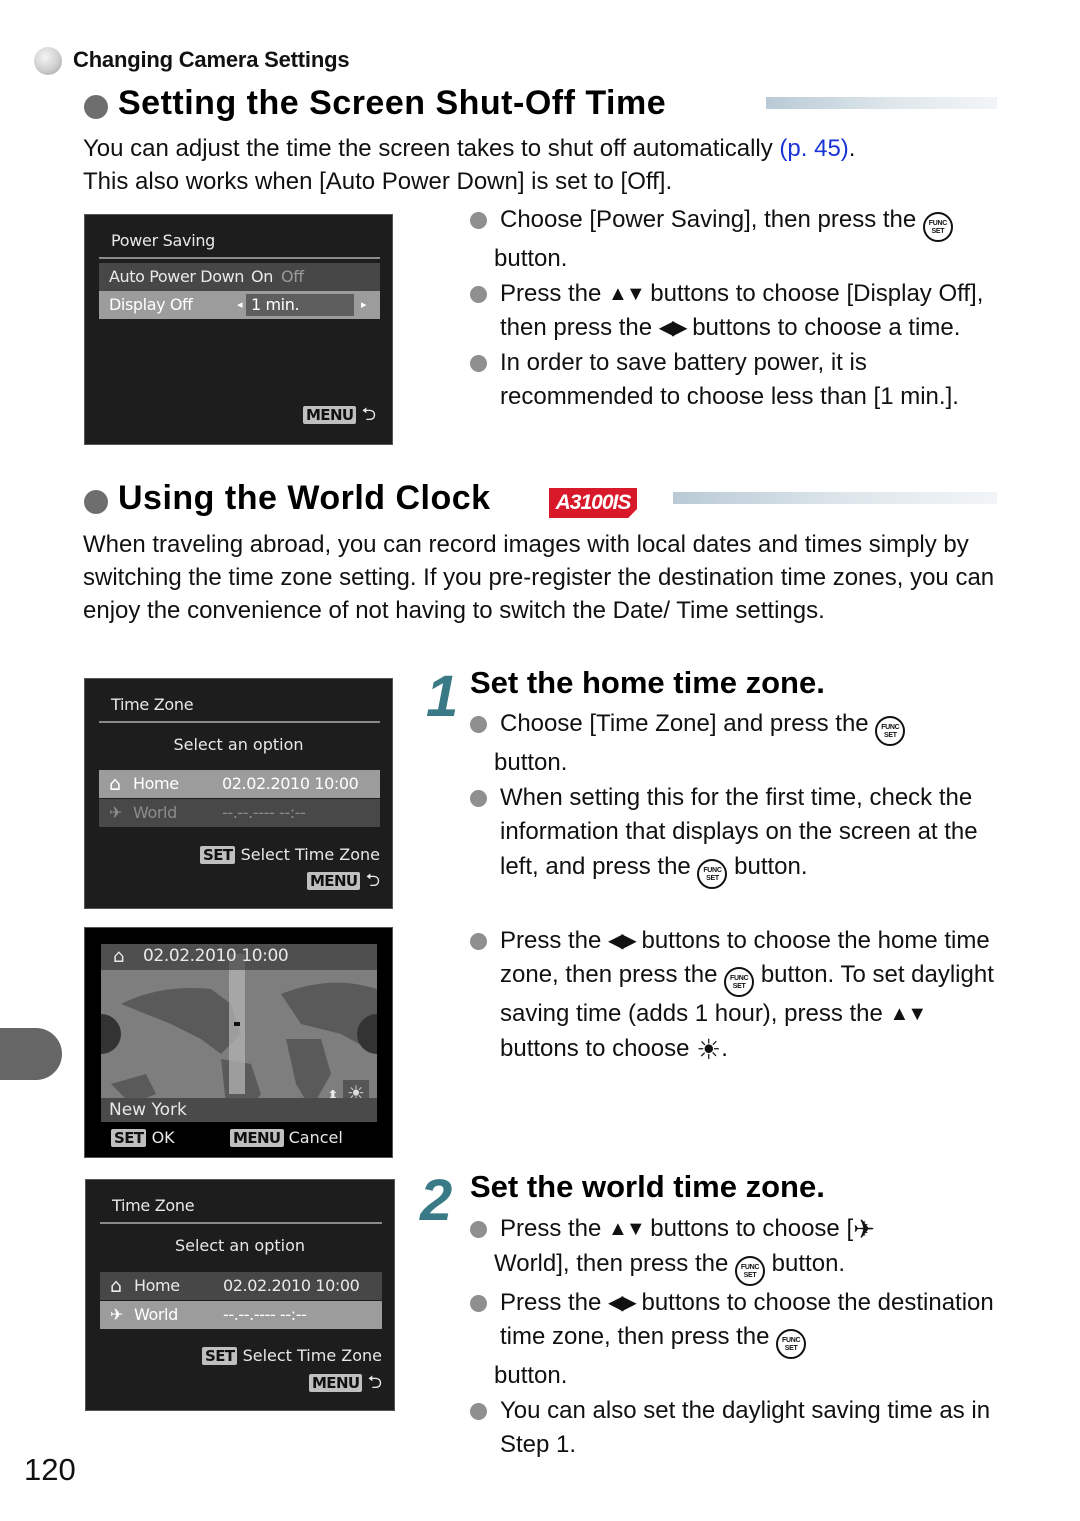 The height and width of the screenshot is (1521, 1080). I want to click on cancel-label: Cancel, so click(315, 1137).